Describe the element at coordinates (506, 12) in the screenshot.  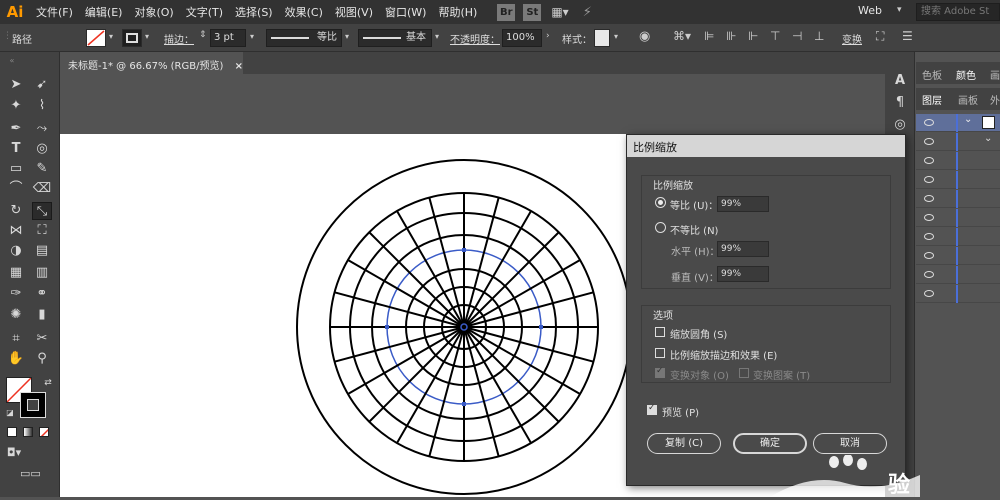
I see `bridge-button: Br` at that location.